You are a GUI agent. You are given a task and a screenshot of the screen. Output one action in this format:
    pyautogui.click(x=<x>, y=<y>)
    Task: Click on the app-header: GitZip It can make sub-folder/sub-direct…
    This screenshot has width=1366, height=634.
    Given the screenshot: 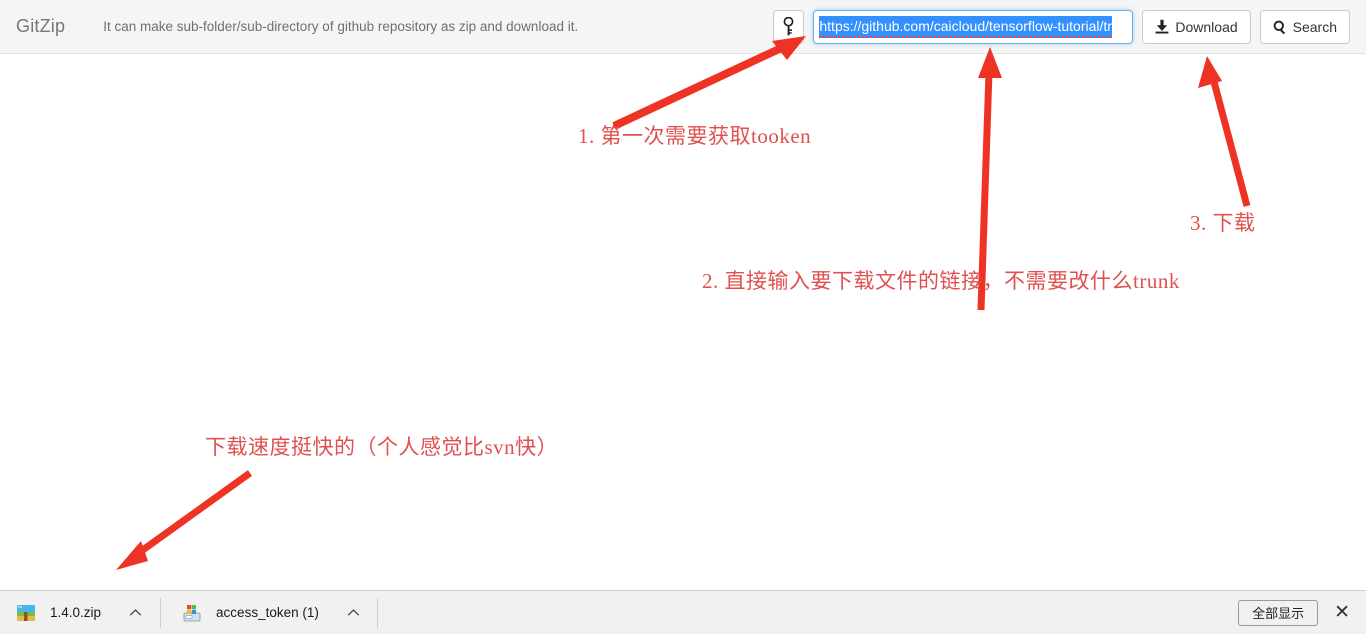 What is the action you would take?
    pyautogui.click(x=683, y=27)
    